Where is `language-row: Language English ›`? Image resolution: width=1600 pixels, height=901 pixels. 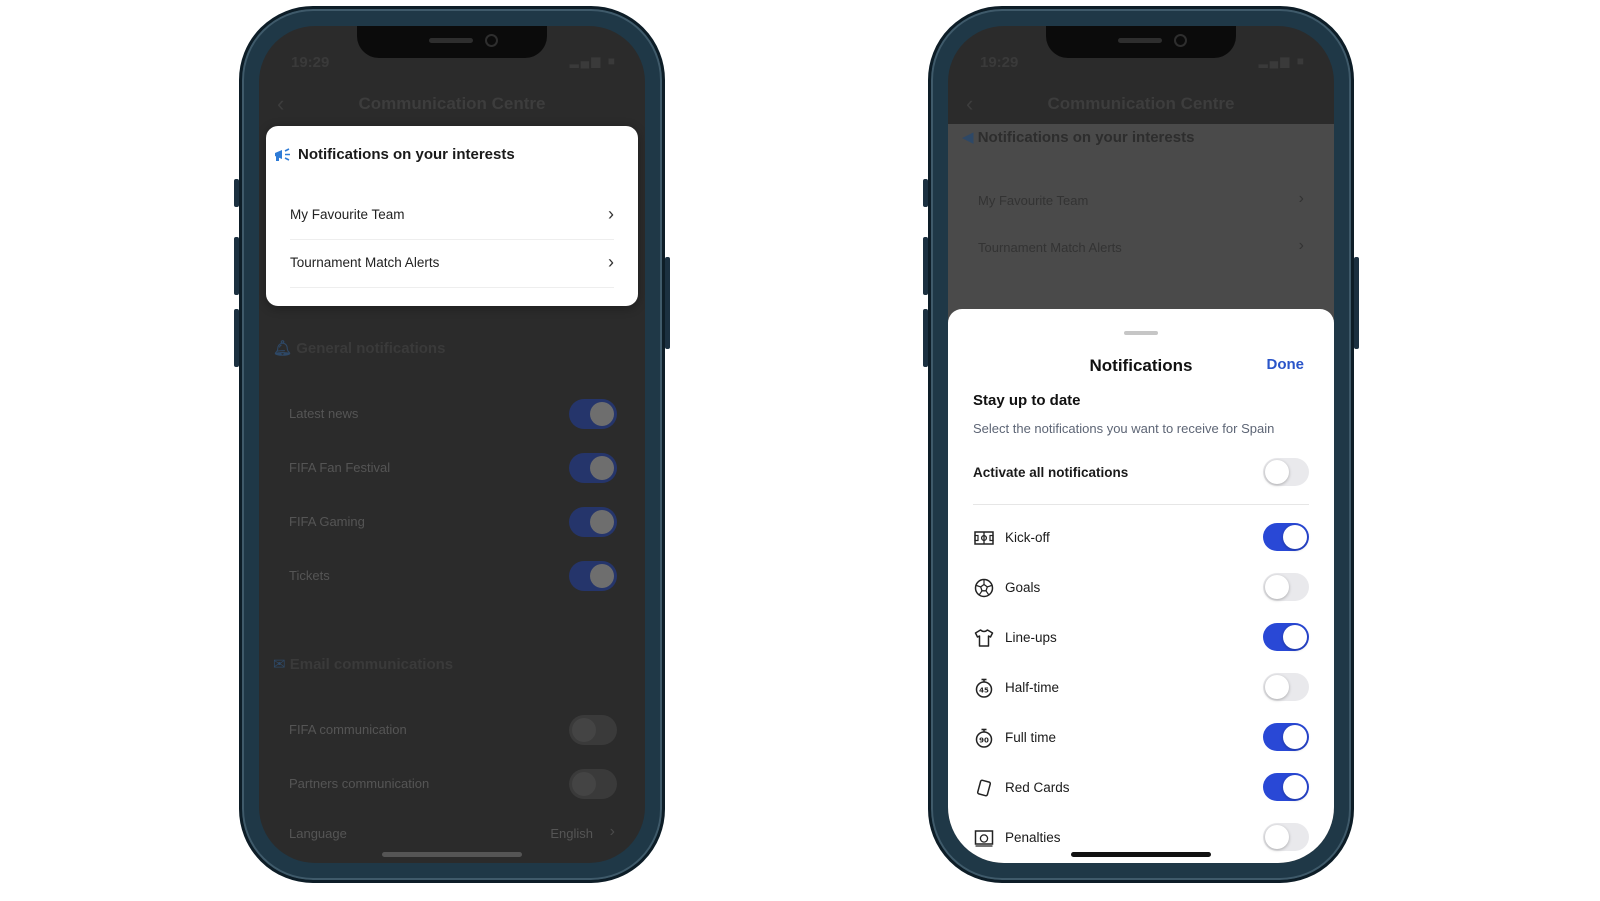
language-row: Language English › is located at coordinates (453, 834).